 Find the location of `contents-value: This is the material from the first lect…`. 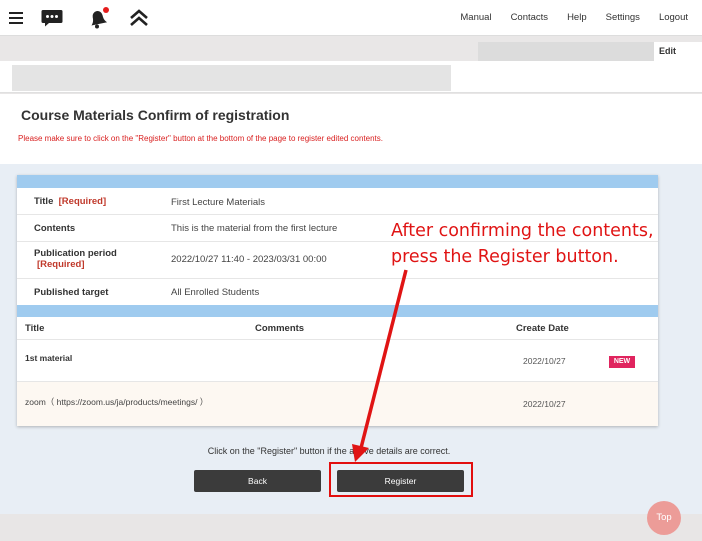

contents-value: This is the material from the first lect… is located at coordinates (254, 228).